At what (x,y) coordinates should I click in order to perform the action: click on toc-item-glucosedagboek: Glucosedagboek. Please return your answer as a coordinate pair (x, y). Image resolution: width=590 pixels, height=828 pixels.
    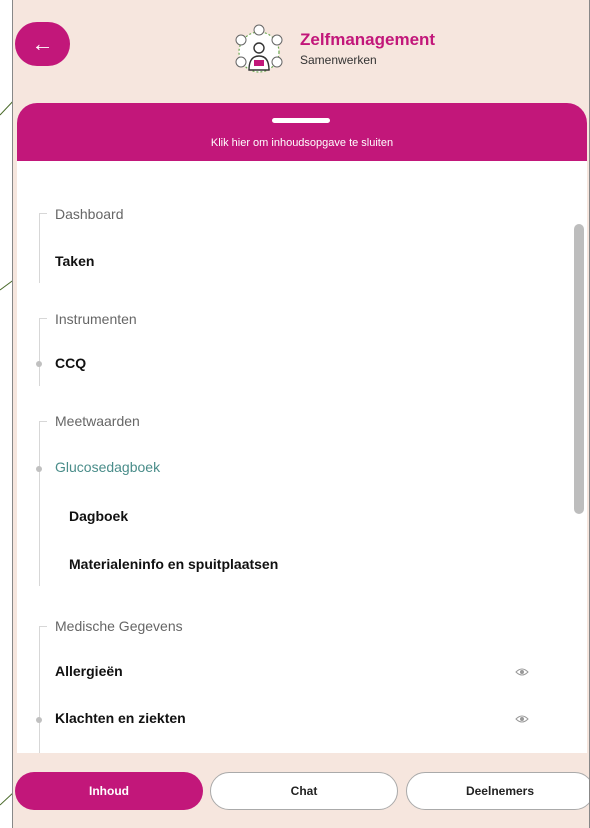
    Looking at the image, I should click on (107, 467).